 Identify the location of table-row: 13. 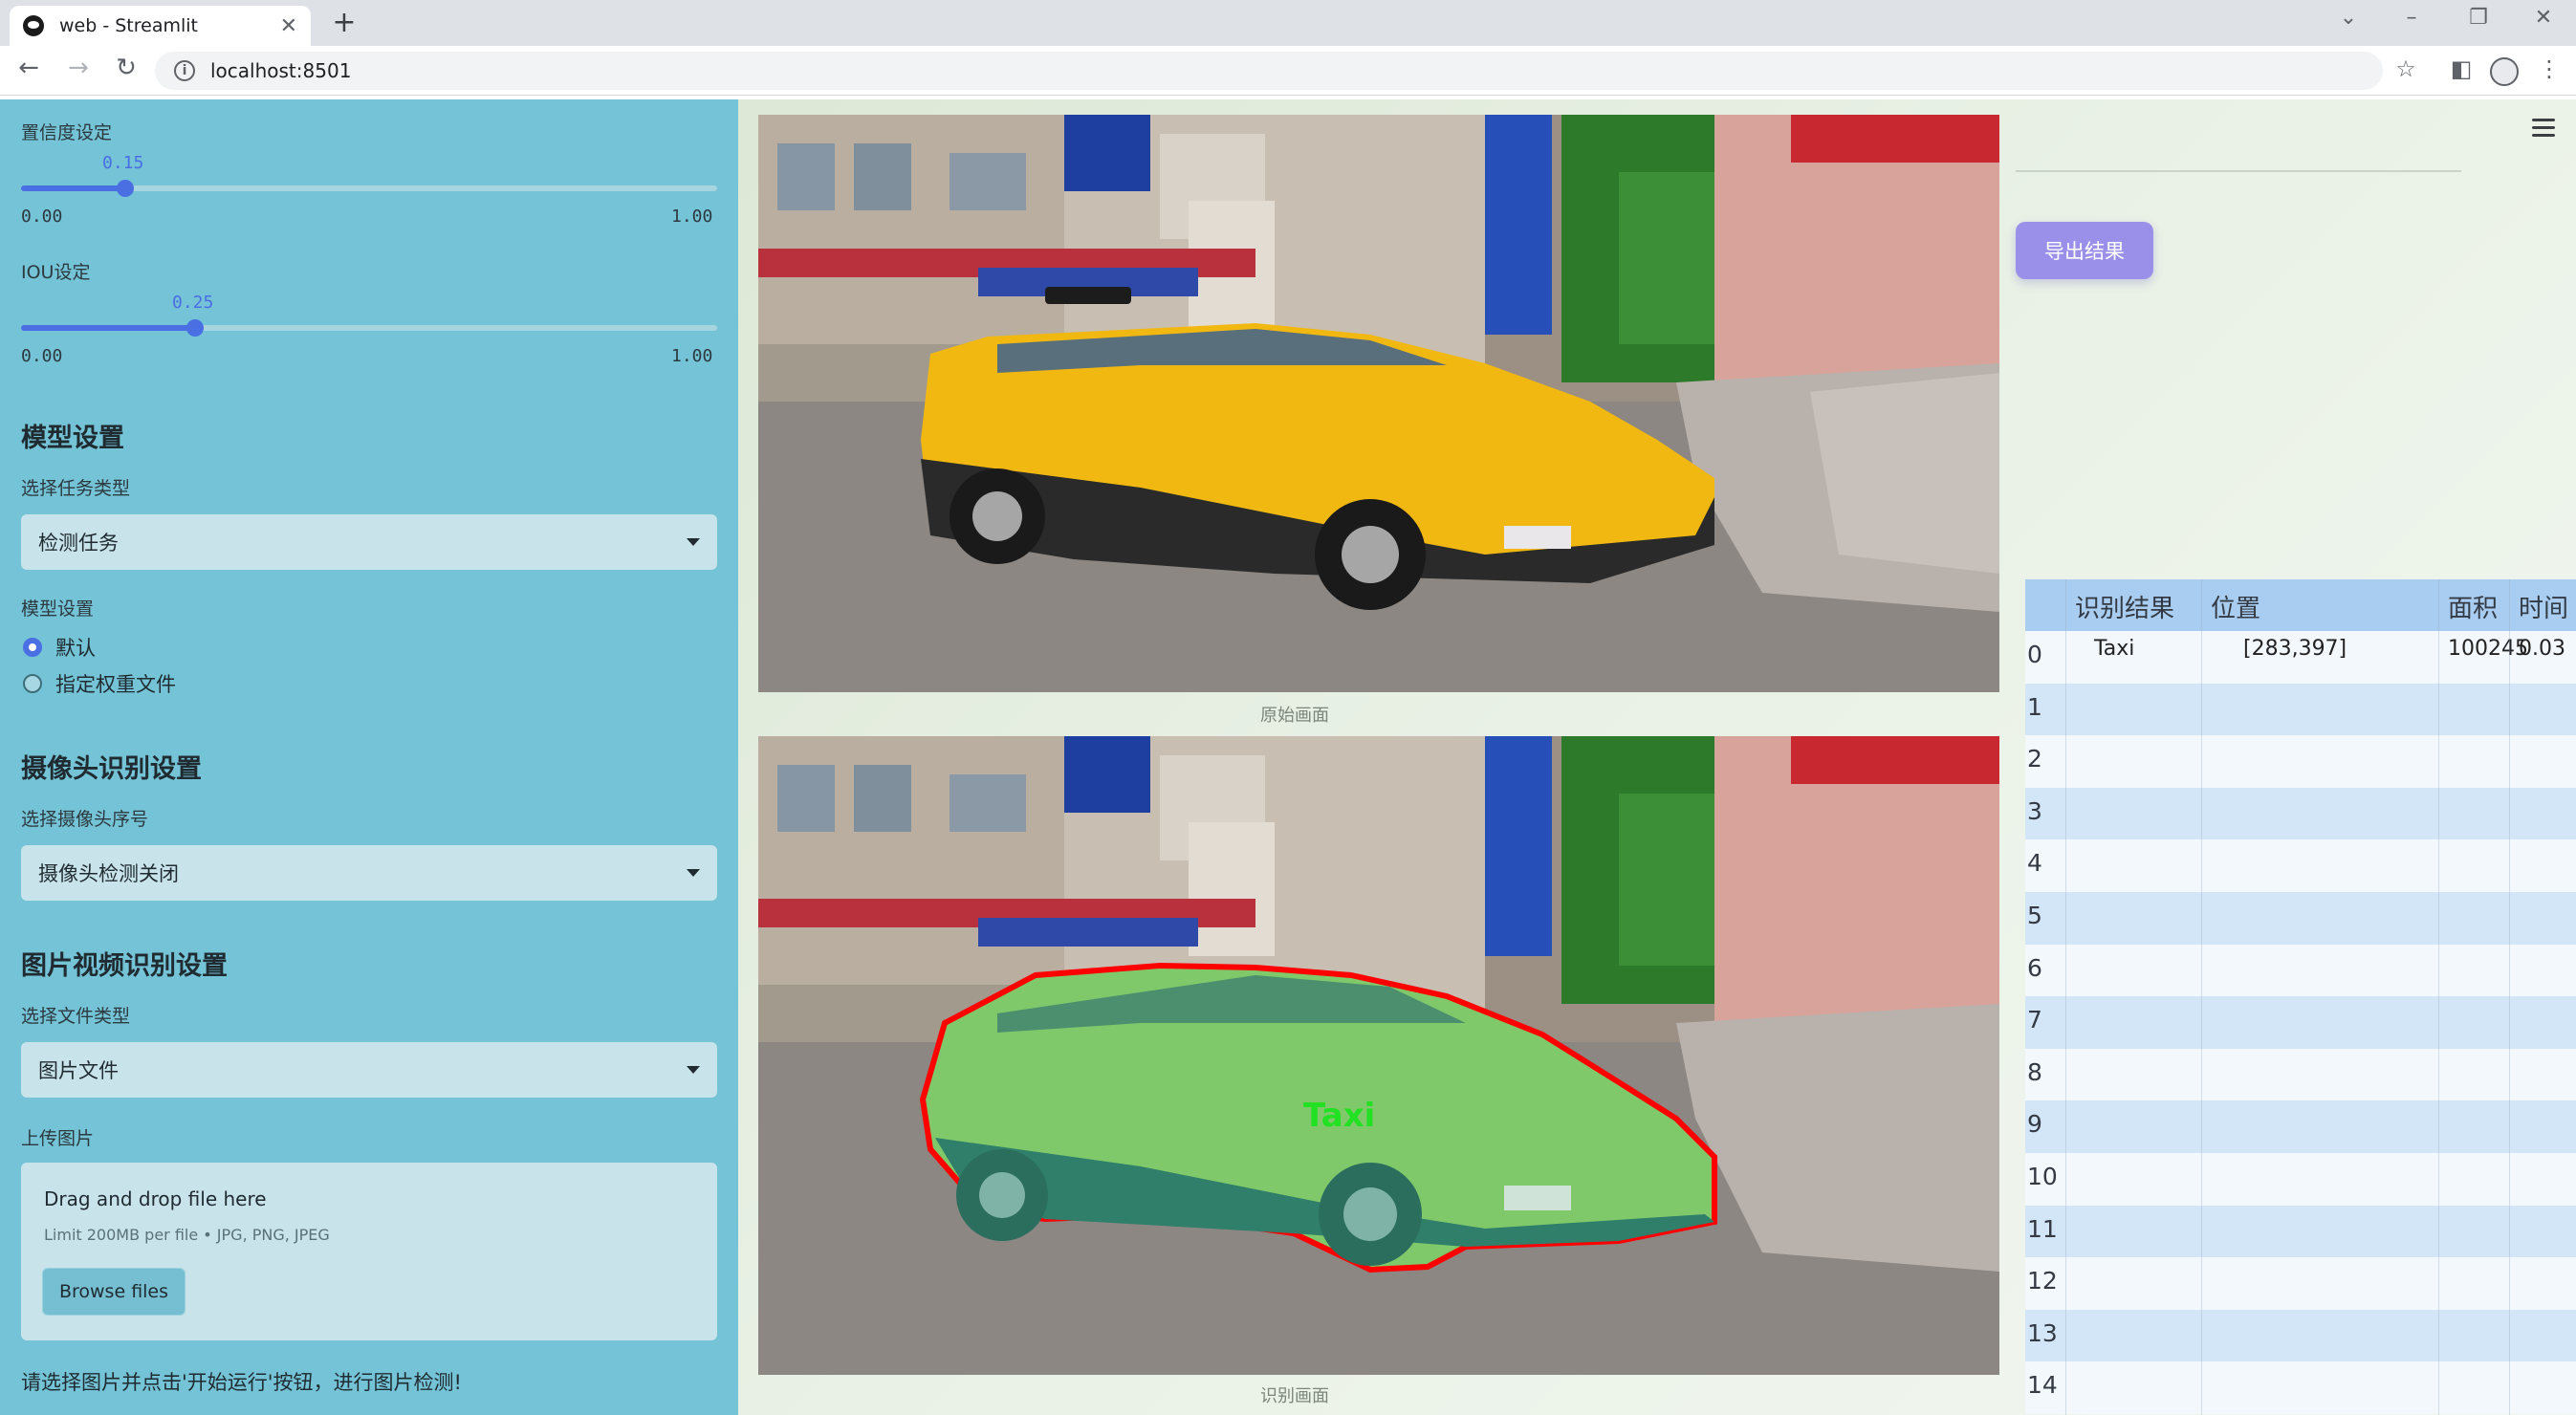
(2300, 1335).